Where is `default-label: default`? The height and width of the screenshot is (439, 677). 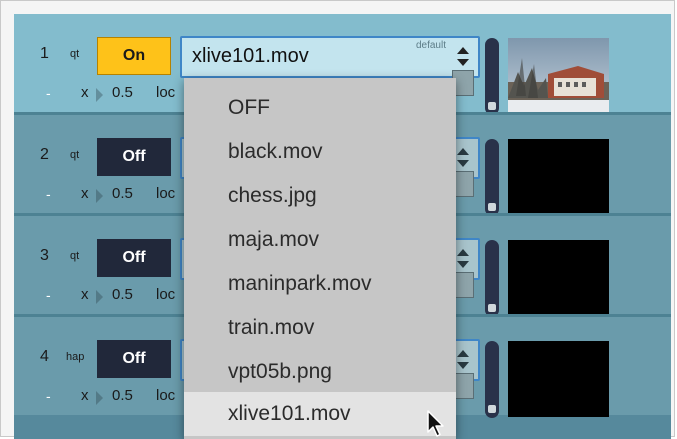 default-label: default is located at coordinates (430, 45).